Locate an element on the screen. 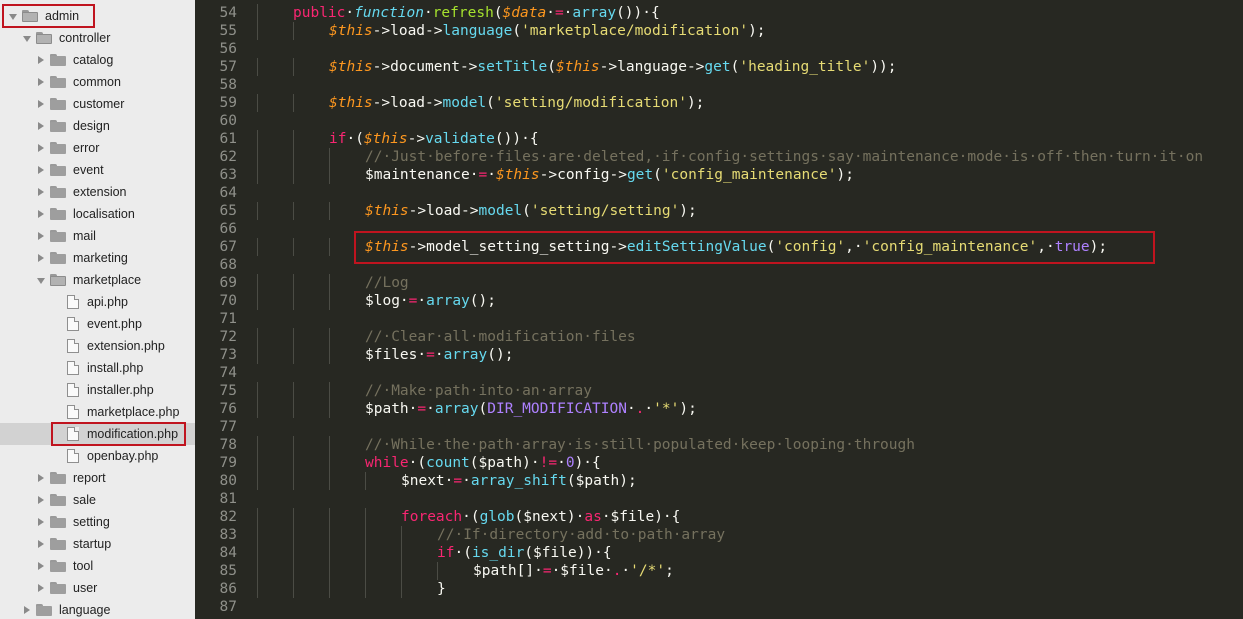 The width and height of the screenshot is (1243, 619). code-line: 81 is located at coordinates (719, 499).